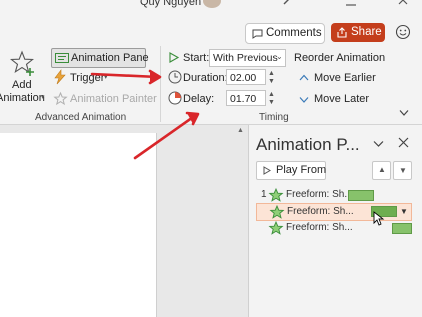  I want to click on annotation-arrows, so click(145, 114).